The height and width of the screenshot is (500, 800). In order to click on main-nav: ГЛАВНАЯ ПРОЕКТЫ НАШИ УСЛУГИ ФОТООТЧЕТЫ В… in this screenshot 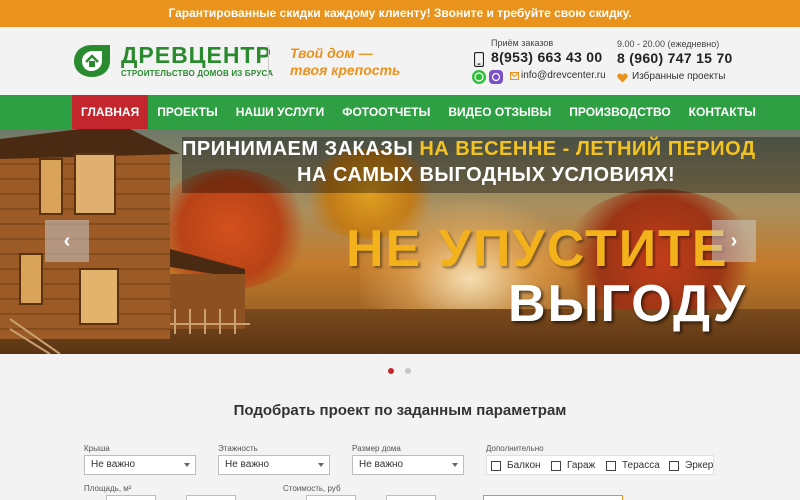, I will do `click(400, 112)`.